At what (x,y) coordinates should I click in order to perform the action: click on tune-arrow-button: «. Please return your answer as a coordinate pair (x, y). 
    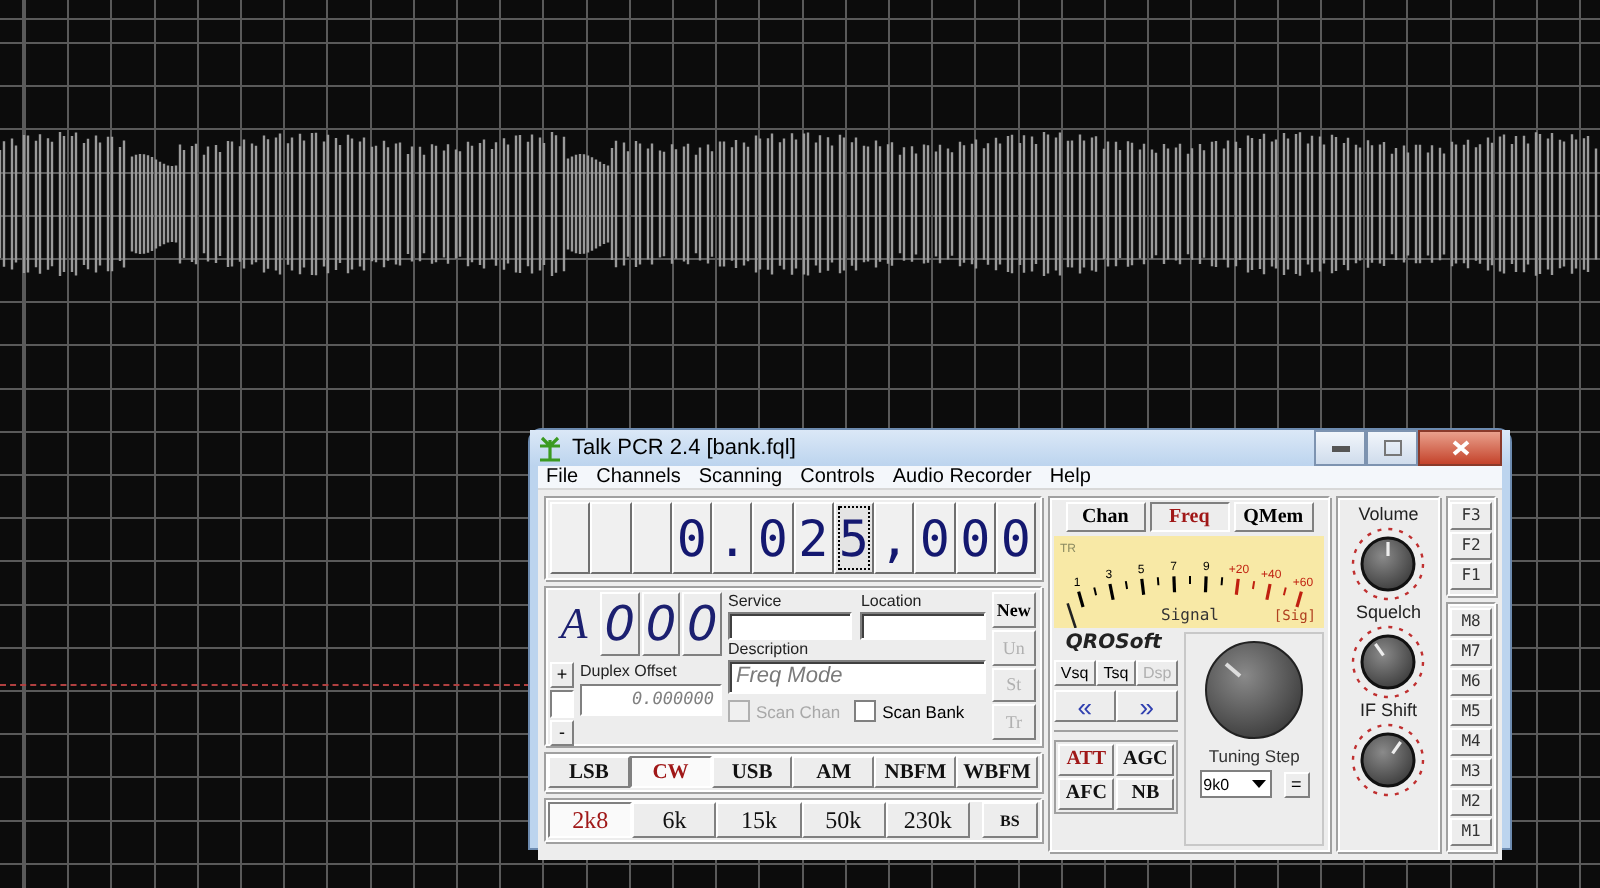
    Looking at the image, I should click on (1084, 706).